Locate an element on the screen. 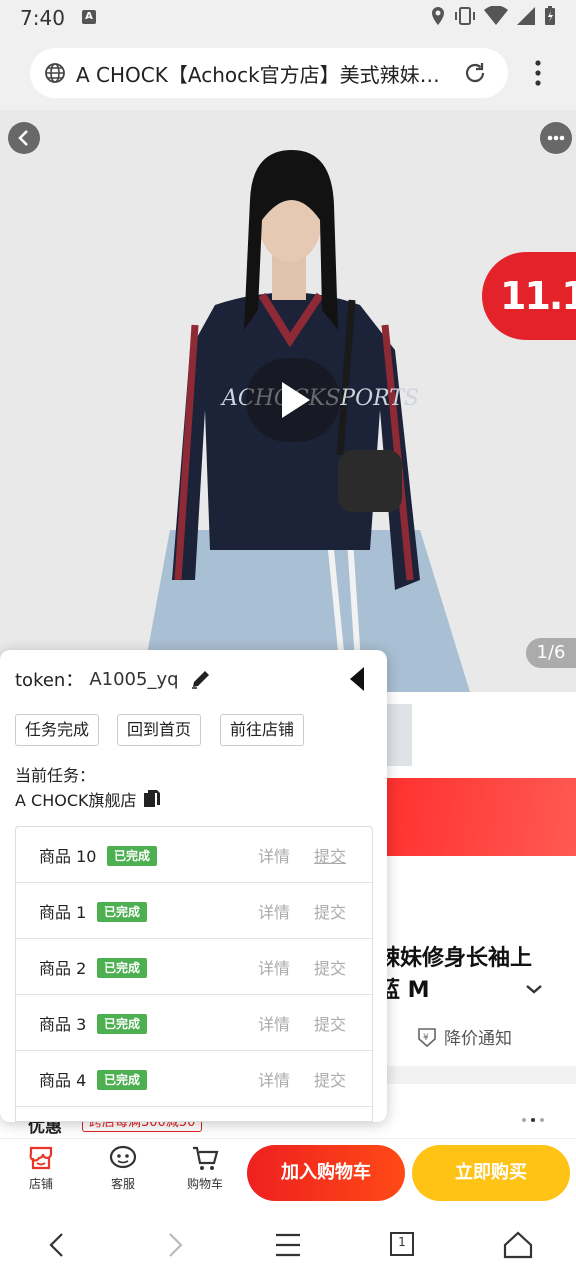 This screenshot has height=1280, width=576. item-name: 商品 2 is located at coordinates (63, 968).